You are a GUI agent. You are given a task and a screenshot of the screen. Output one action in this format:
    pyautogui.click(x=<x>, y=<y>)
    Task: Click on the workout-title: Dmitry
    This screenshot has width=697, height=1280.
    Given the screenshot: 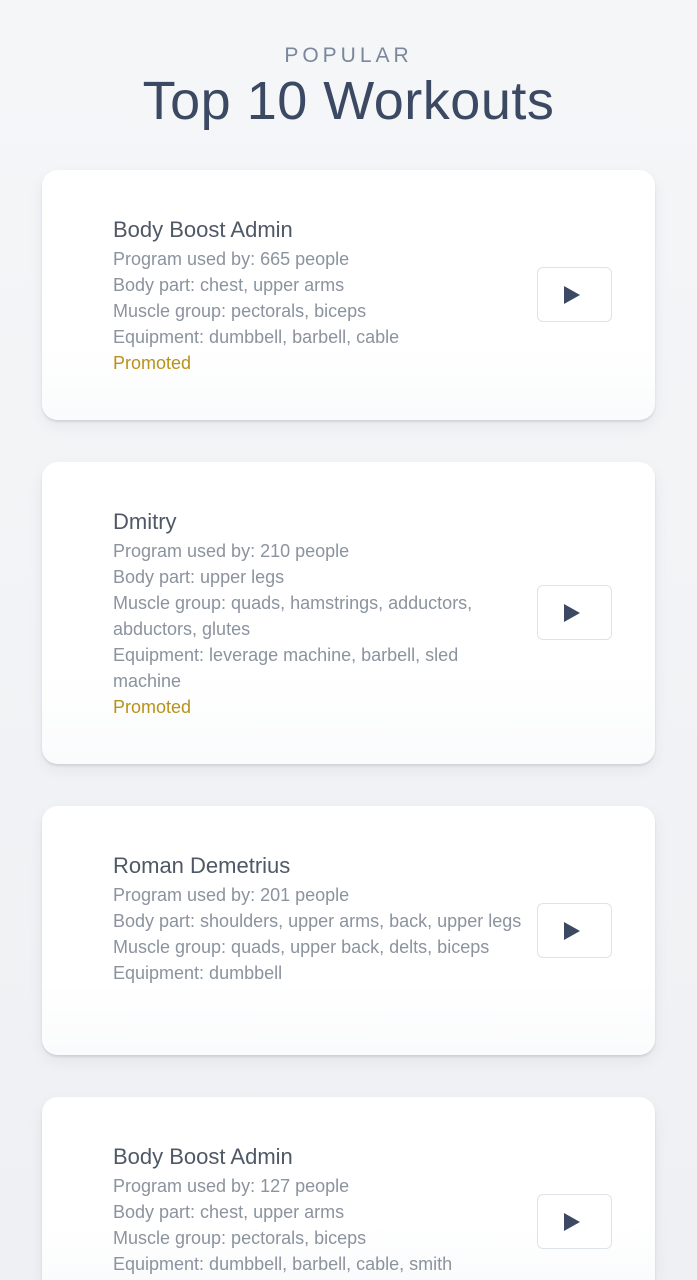 What is the action you would take?
    pyautogui.click(x=145, y=521)
    